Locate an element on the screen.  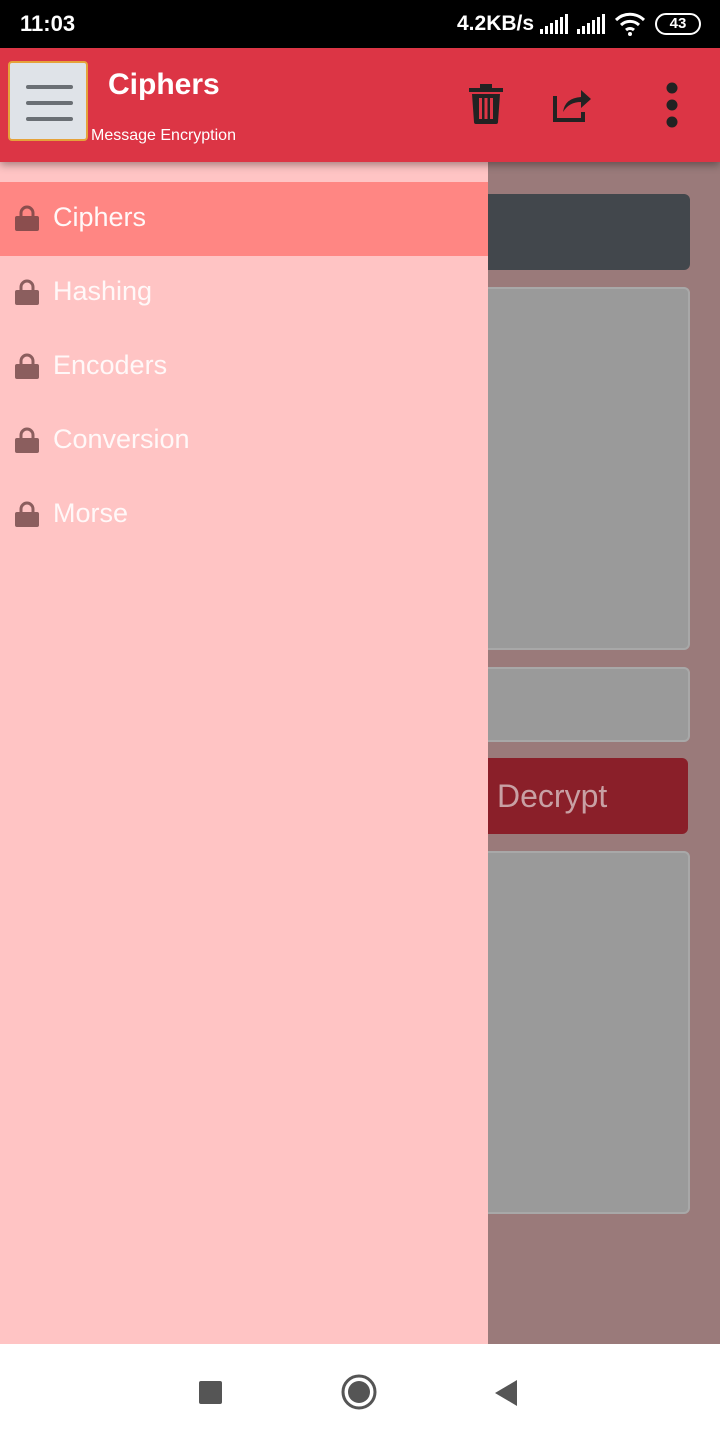
status-time: 11:03 is located at coordinates (48, 23).